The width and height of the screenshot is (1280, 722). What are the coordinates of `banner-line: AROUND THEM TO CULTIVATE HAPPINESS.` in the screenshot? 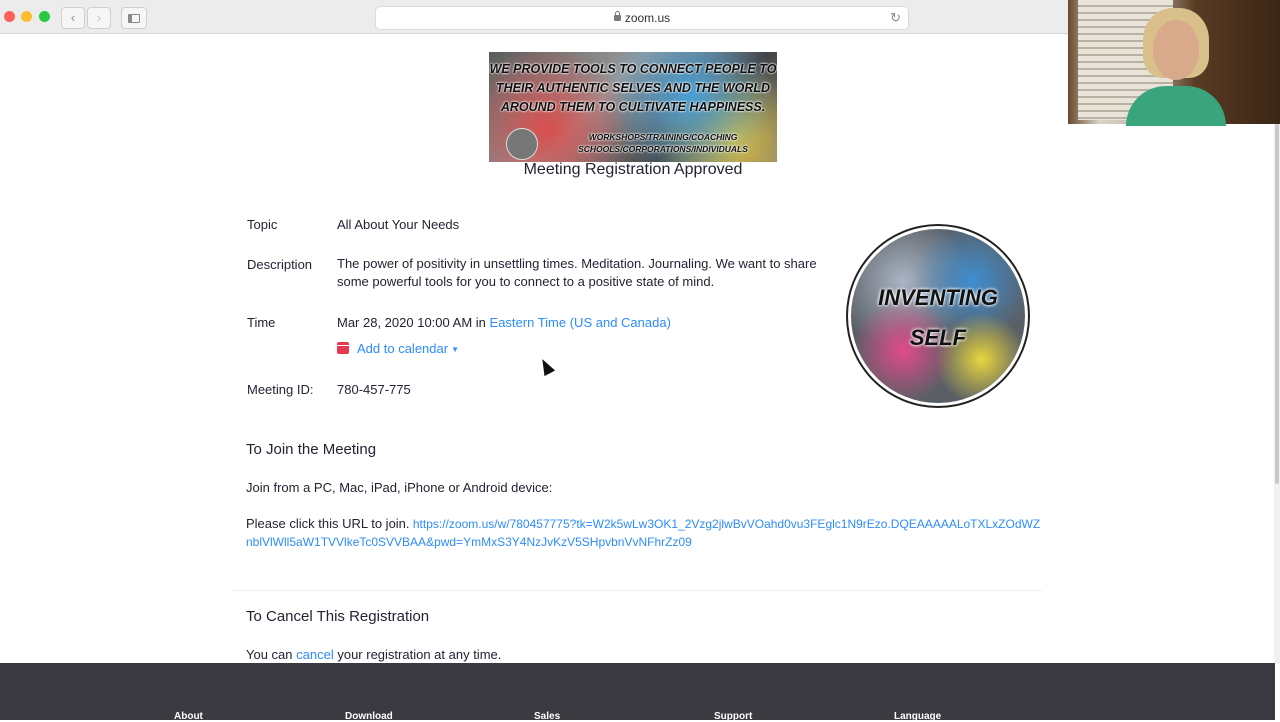 It's located at (633, 107).